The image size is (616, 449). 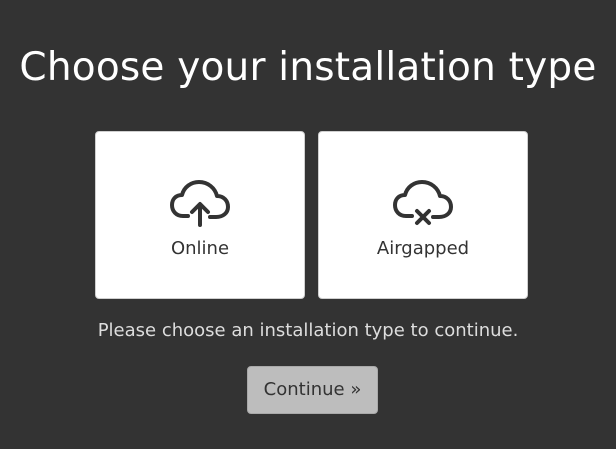 What do you see at coordinates (308, 67) in the screenshot?
I see `page-title: Choose your installation type` at bounding box center [308, 67].